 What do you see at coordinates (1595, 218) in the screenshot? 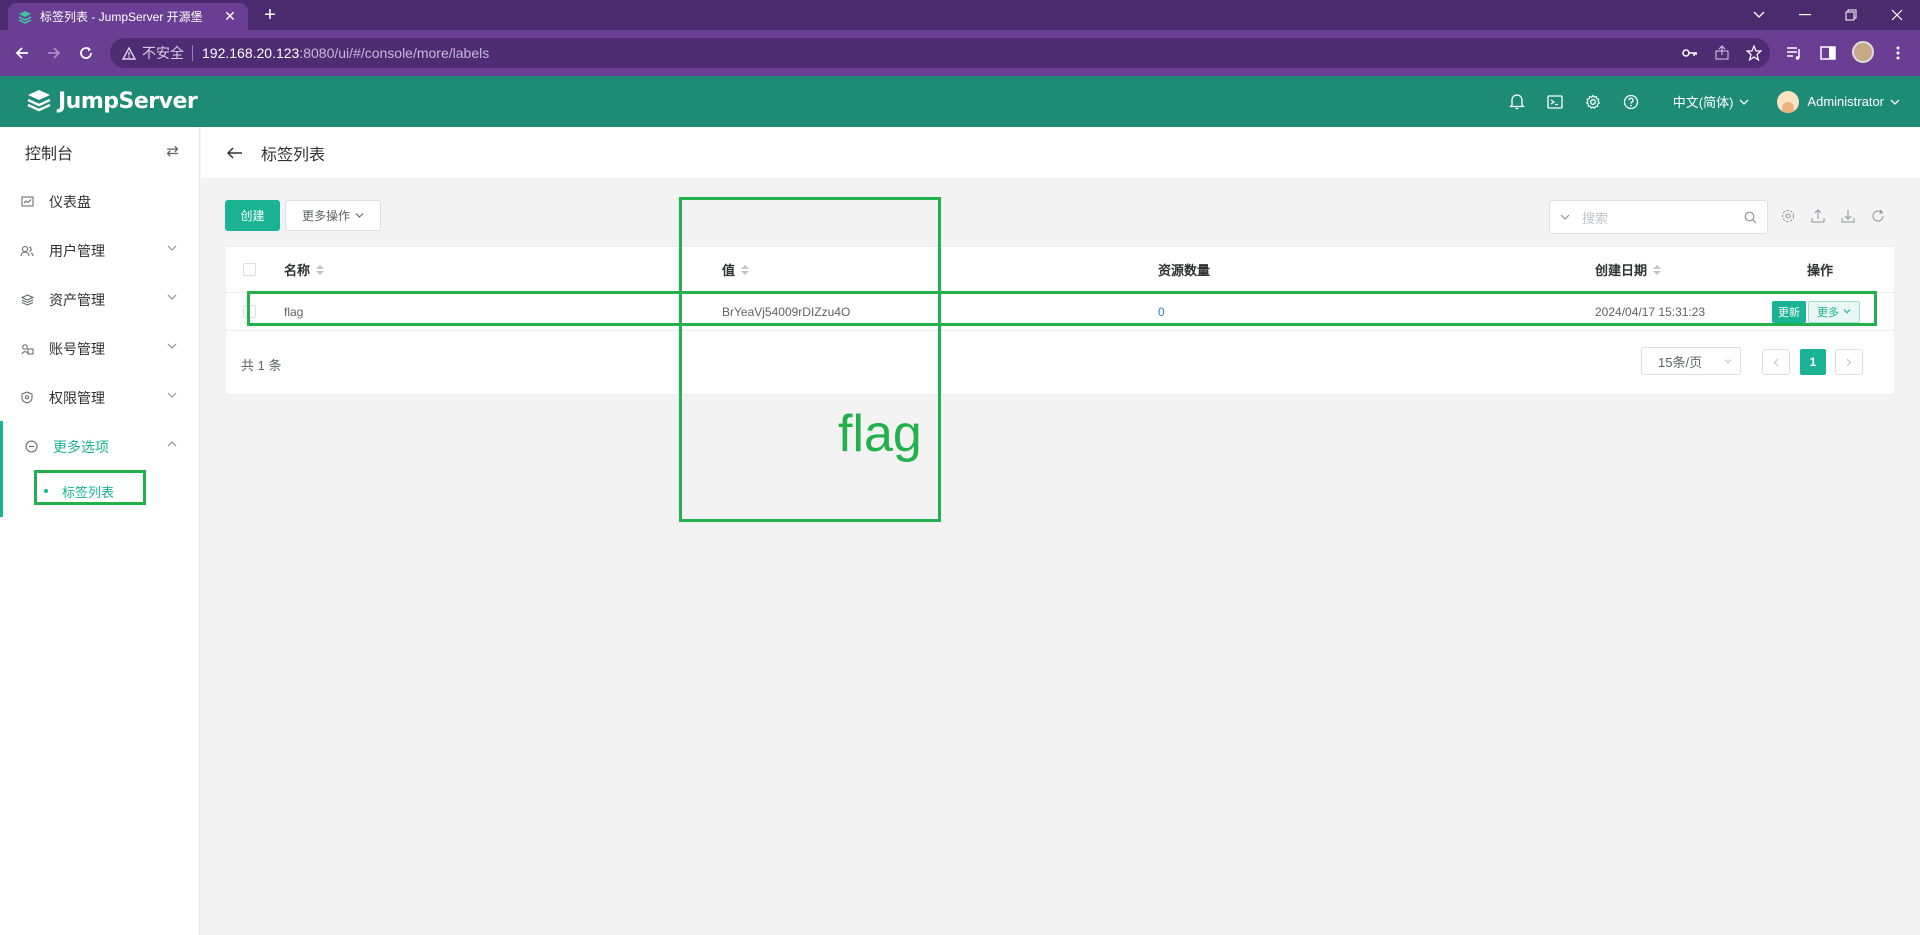
I see `search-placeholder: 搜索` at bounding box center [1595, 218].